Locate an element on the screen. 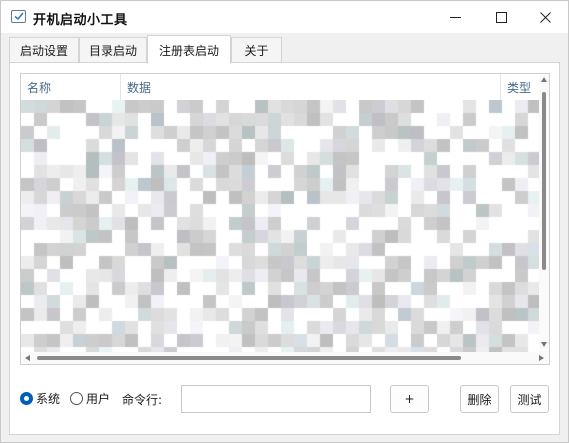  command-line-input is located at coordinates (276, 399).